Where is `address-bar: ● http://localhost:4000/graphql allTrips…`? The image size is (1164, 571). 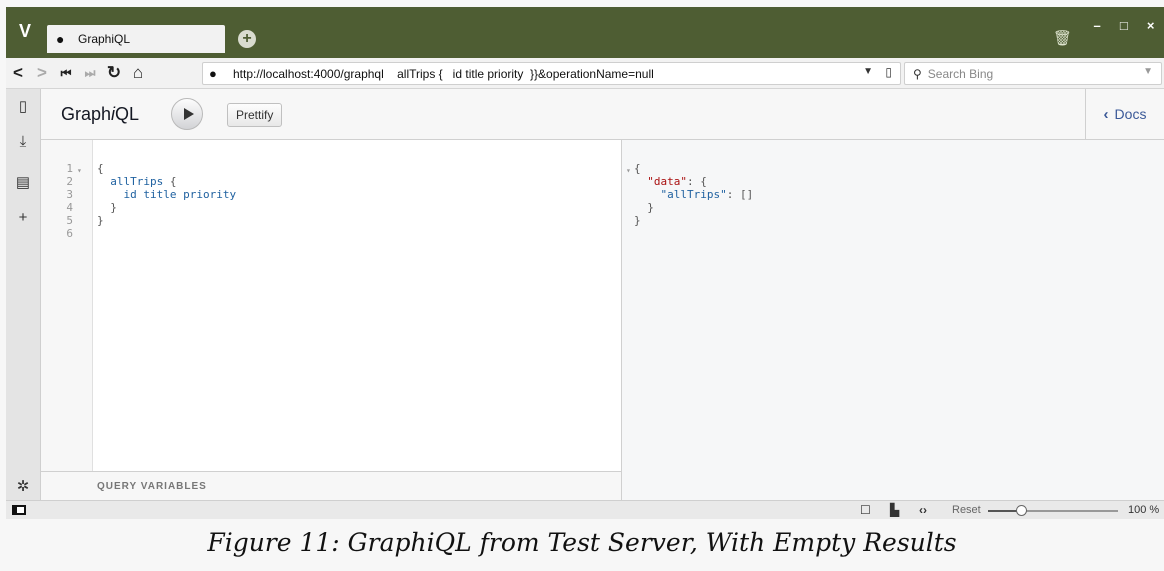
address-bar: ● http://localhost:4000/graphql allTrips… is located at coordinates (551, 73).